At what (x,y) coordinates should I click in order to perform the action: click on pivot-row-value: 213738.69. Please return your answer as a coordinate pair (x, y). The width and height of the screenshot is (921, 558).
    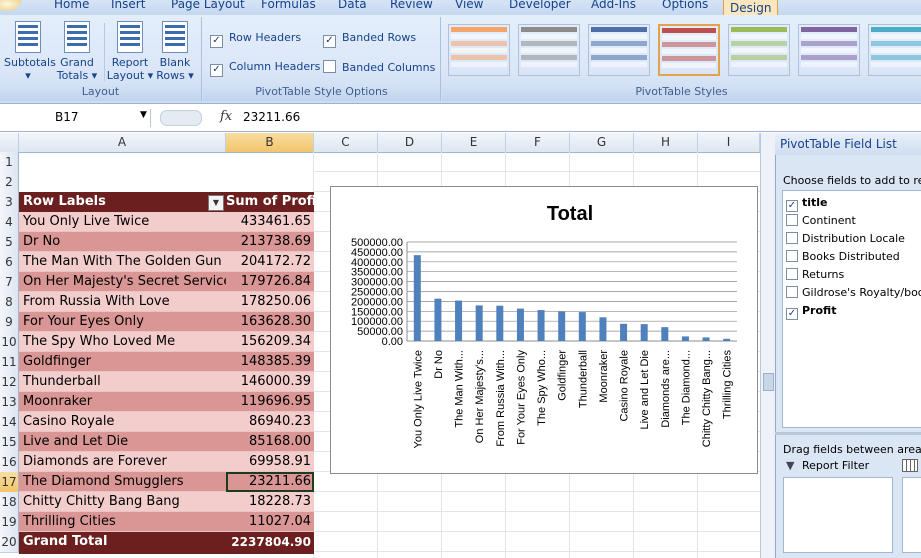
    Looking at the image, I should click on (270, 242).